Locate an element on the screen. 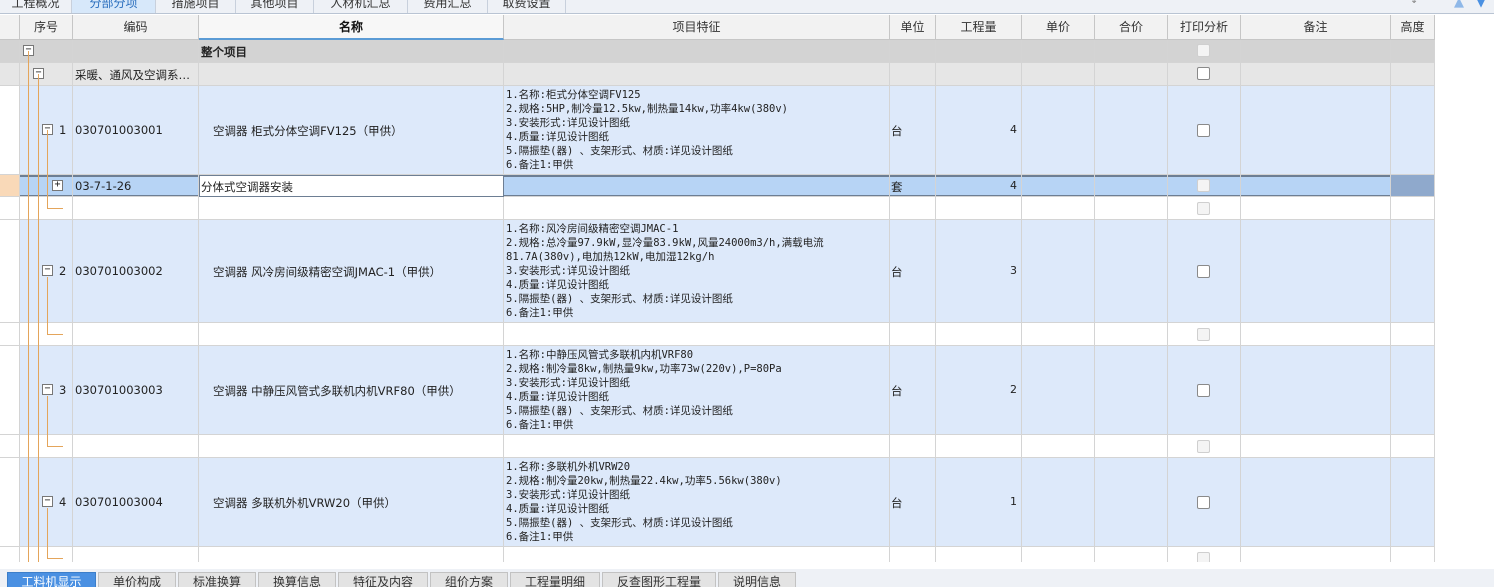  sort-icon: ↕ is located at coordinates (1414, 3).